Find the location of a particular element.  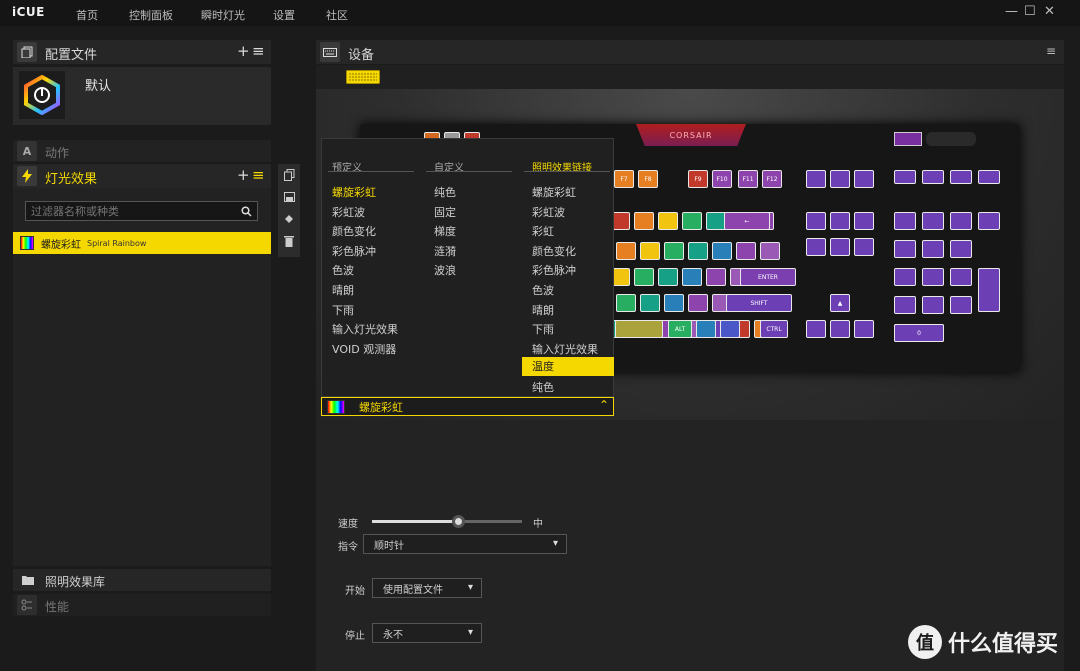

nav-settings: 设置 is located at coordinates (284, 15).